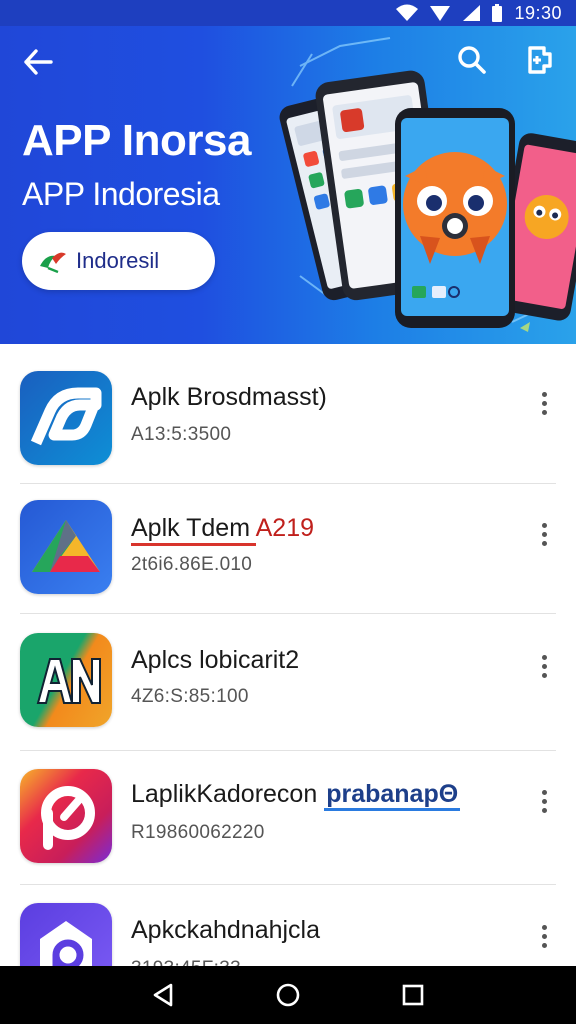 This screenshot has width=576, height=1024. What do you see at coordinates (224, 794) in the screenshot?
I see `app-name-text: LaplikKadorecon` at bounding box center [224, 794].